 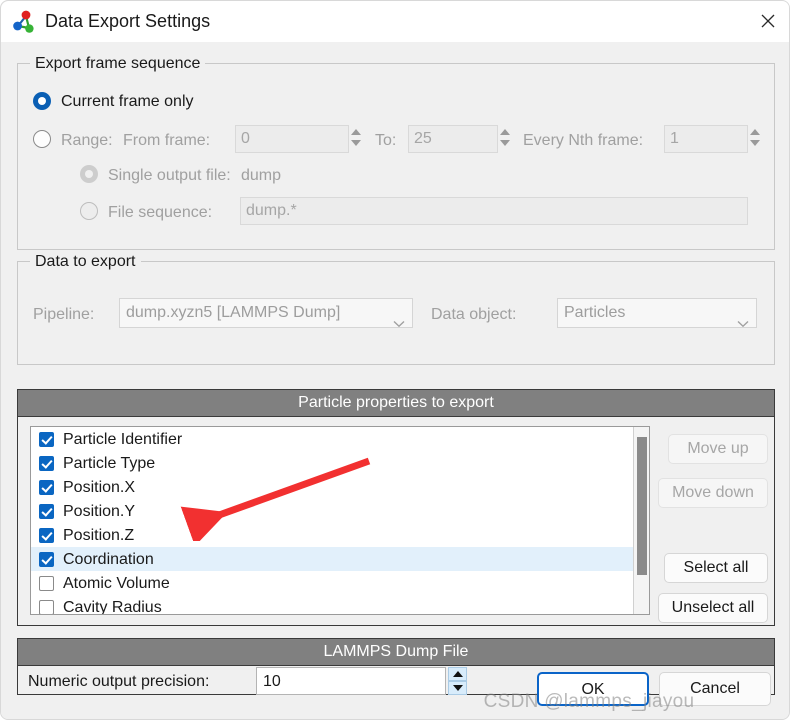 What do you see at coordinates (716, 568) in the screenshot?
I see `select-all-button: Select all` at bounding box center [716, 568].